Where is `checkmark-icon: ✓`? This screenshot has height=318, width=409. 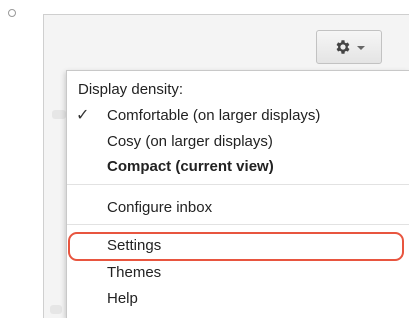 checkmark-icon: ✓ is located at coordinates (83, 115).